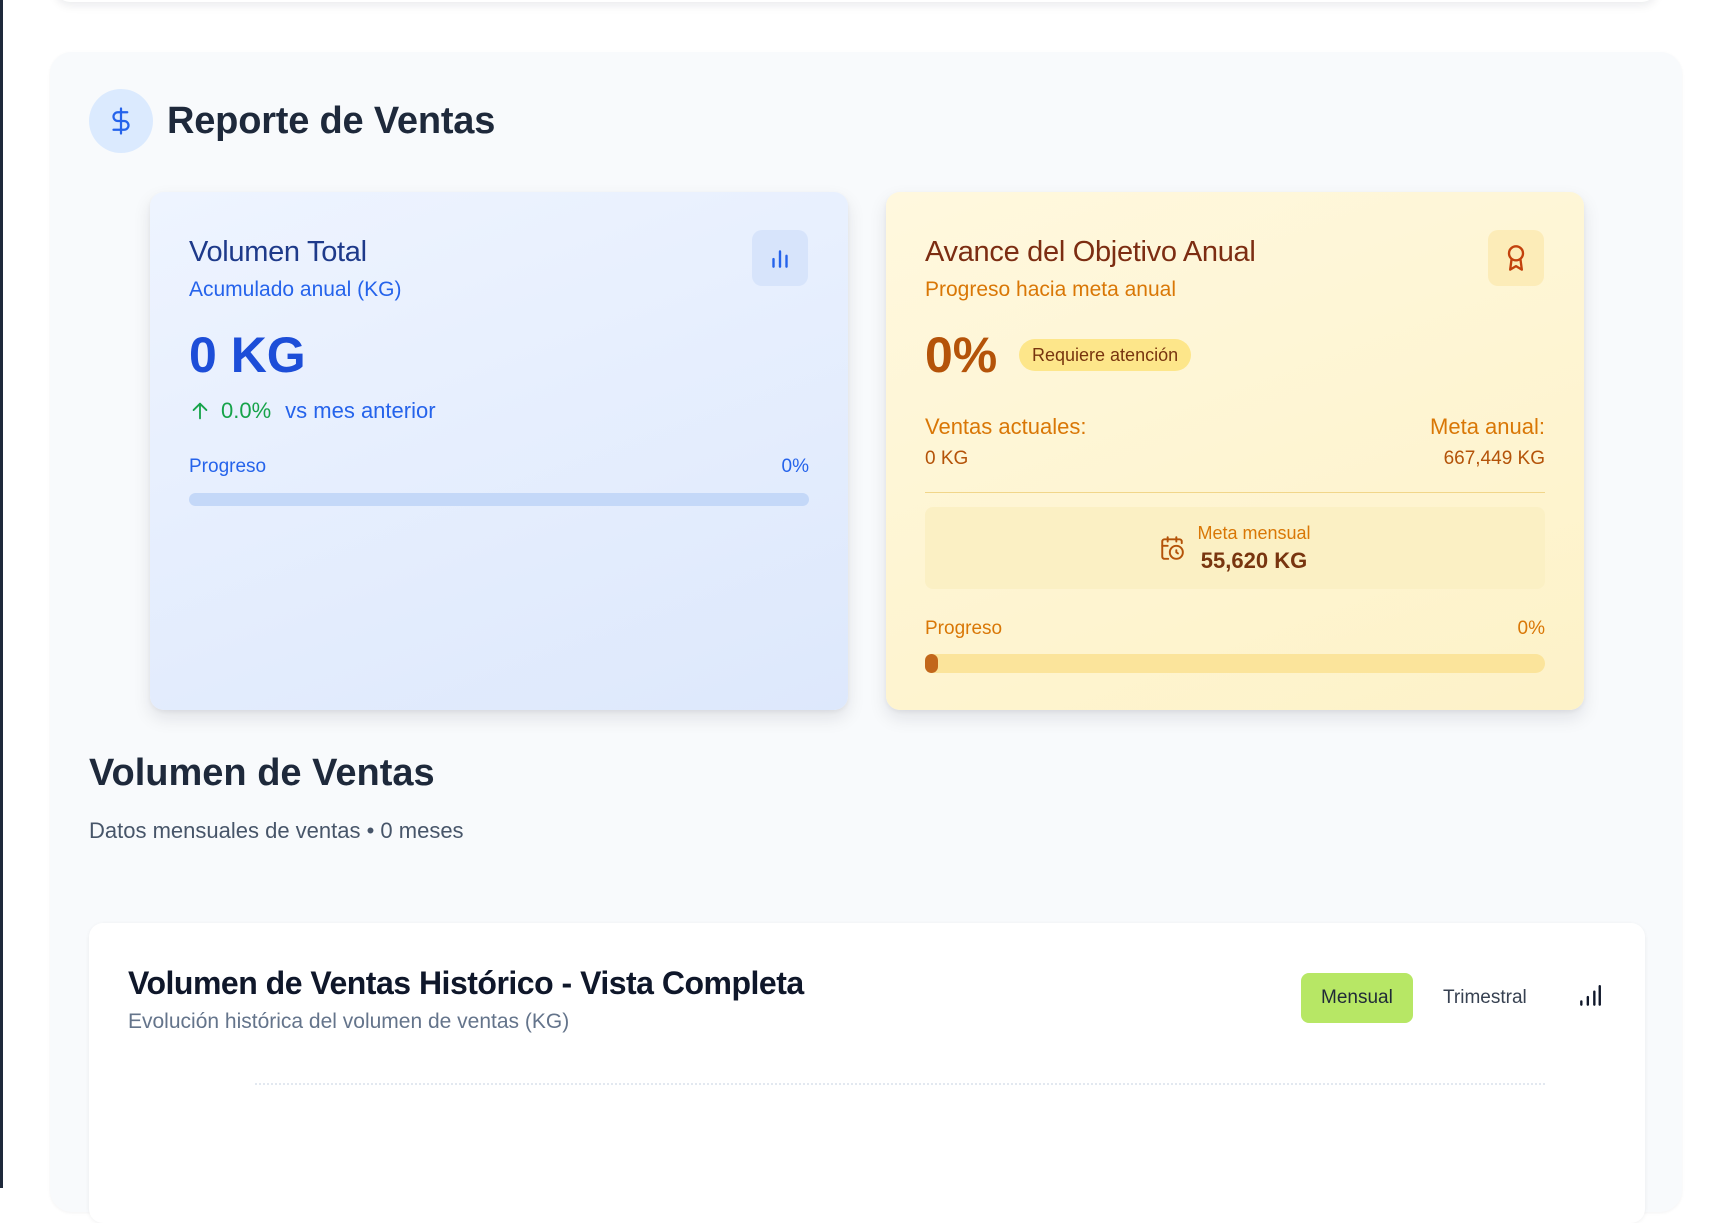 The height and width of the screenshot is (1223, 1728). Describe the element at coordinates (1172, 548) in the screenshot. I see `calendar-clock-icon` at that location.